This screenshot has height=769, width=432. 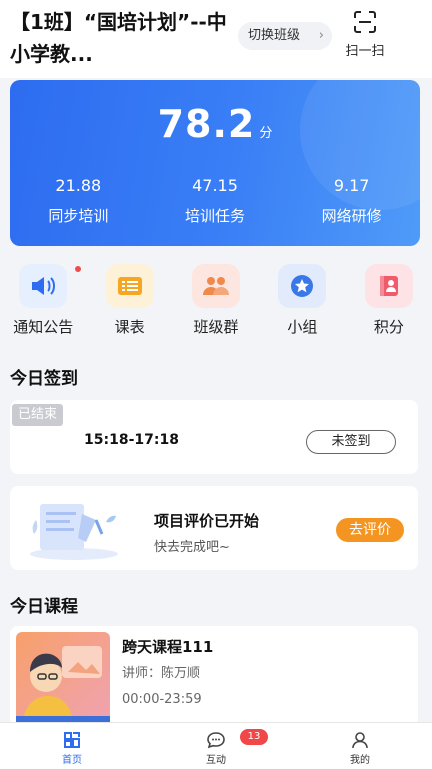 I want to click on group-chat-icon, so click(x=216, y=286).